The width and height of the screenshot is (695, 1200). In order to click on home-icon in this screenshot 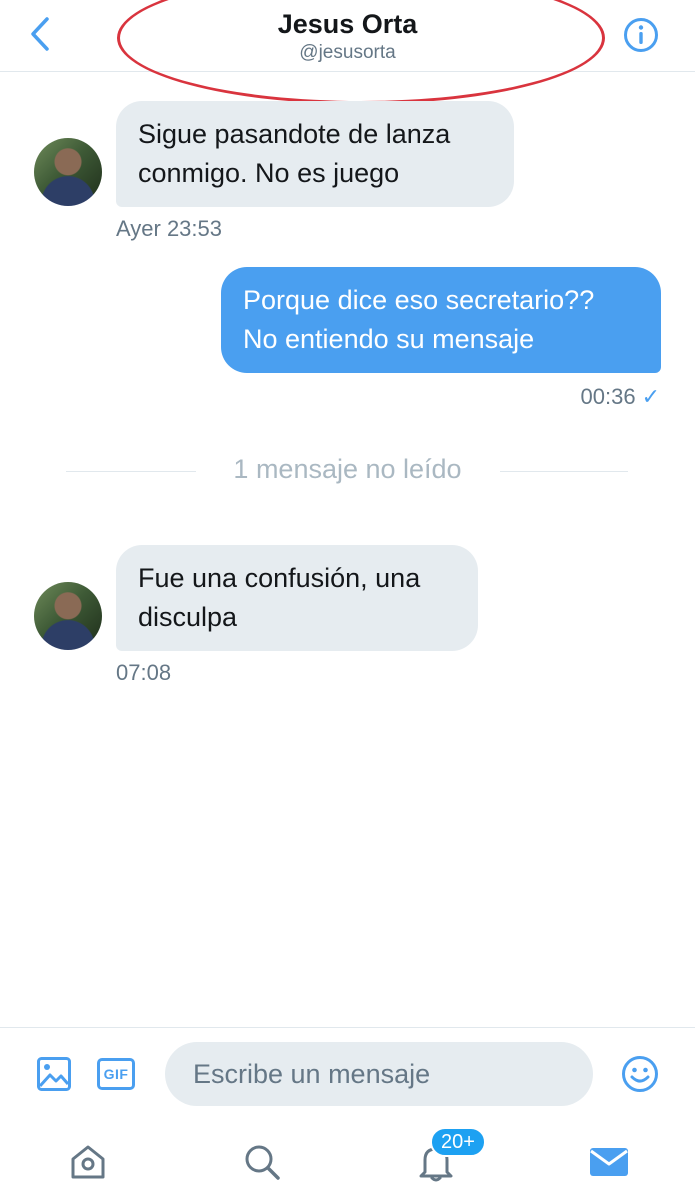, I will do `click(88, 1162)`.